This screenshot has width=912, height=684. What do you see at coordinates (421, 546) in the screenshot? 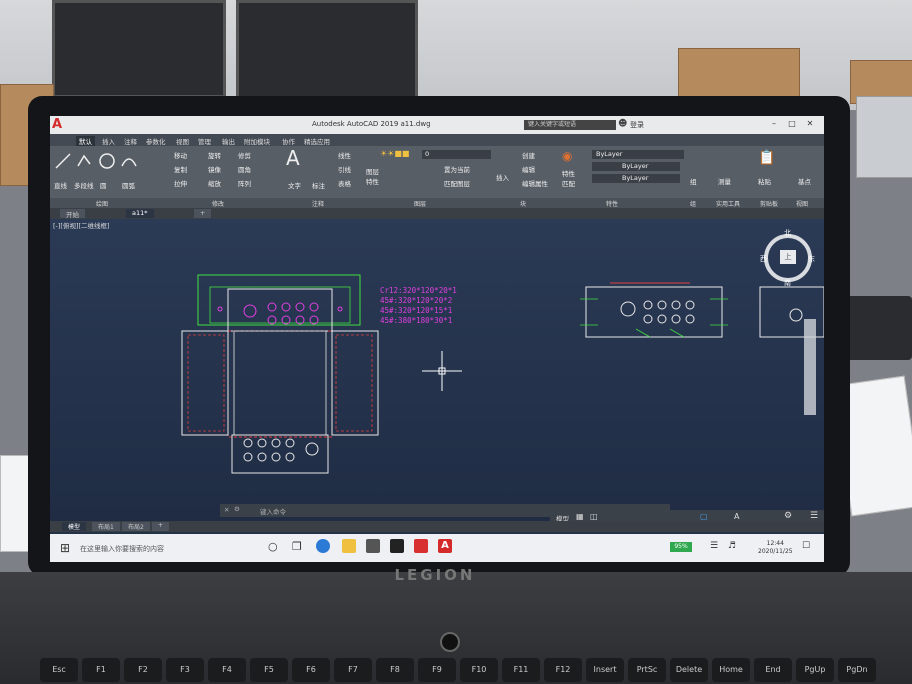
I see `calendar-icon` at bounding box center [421, 546].